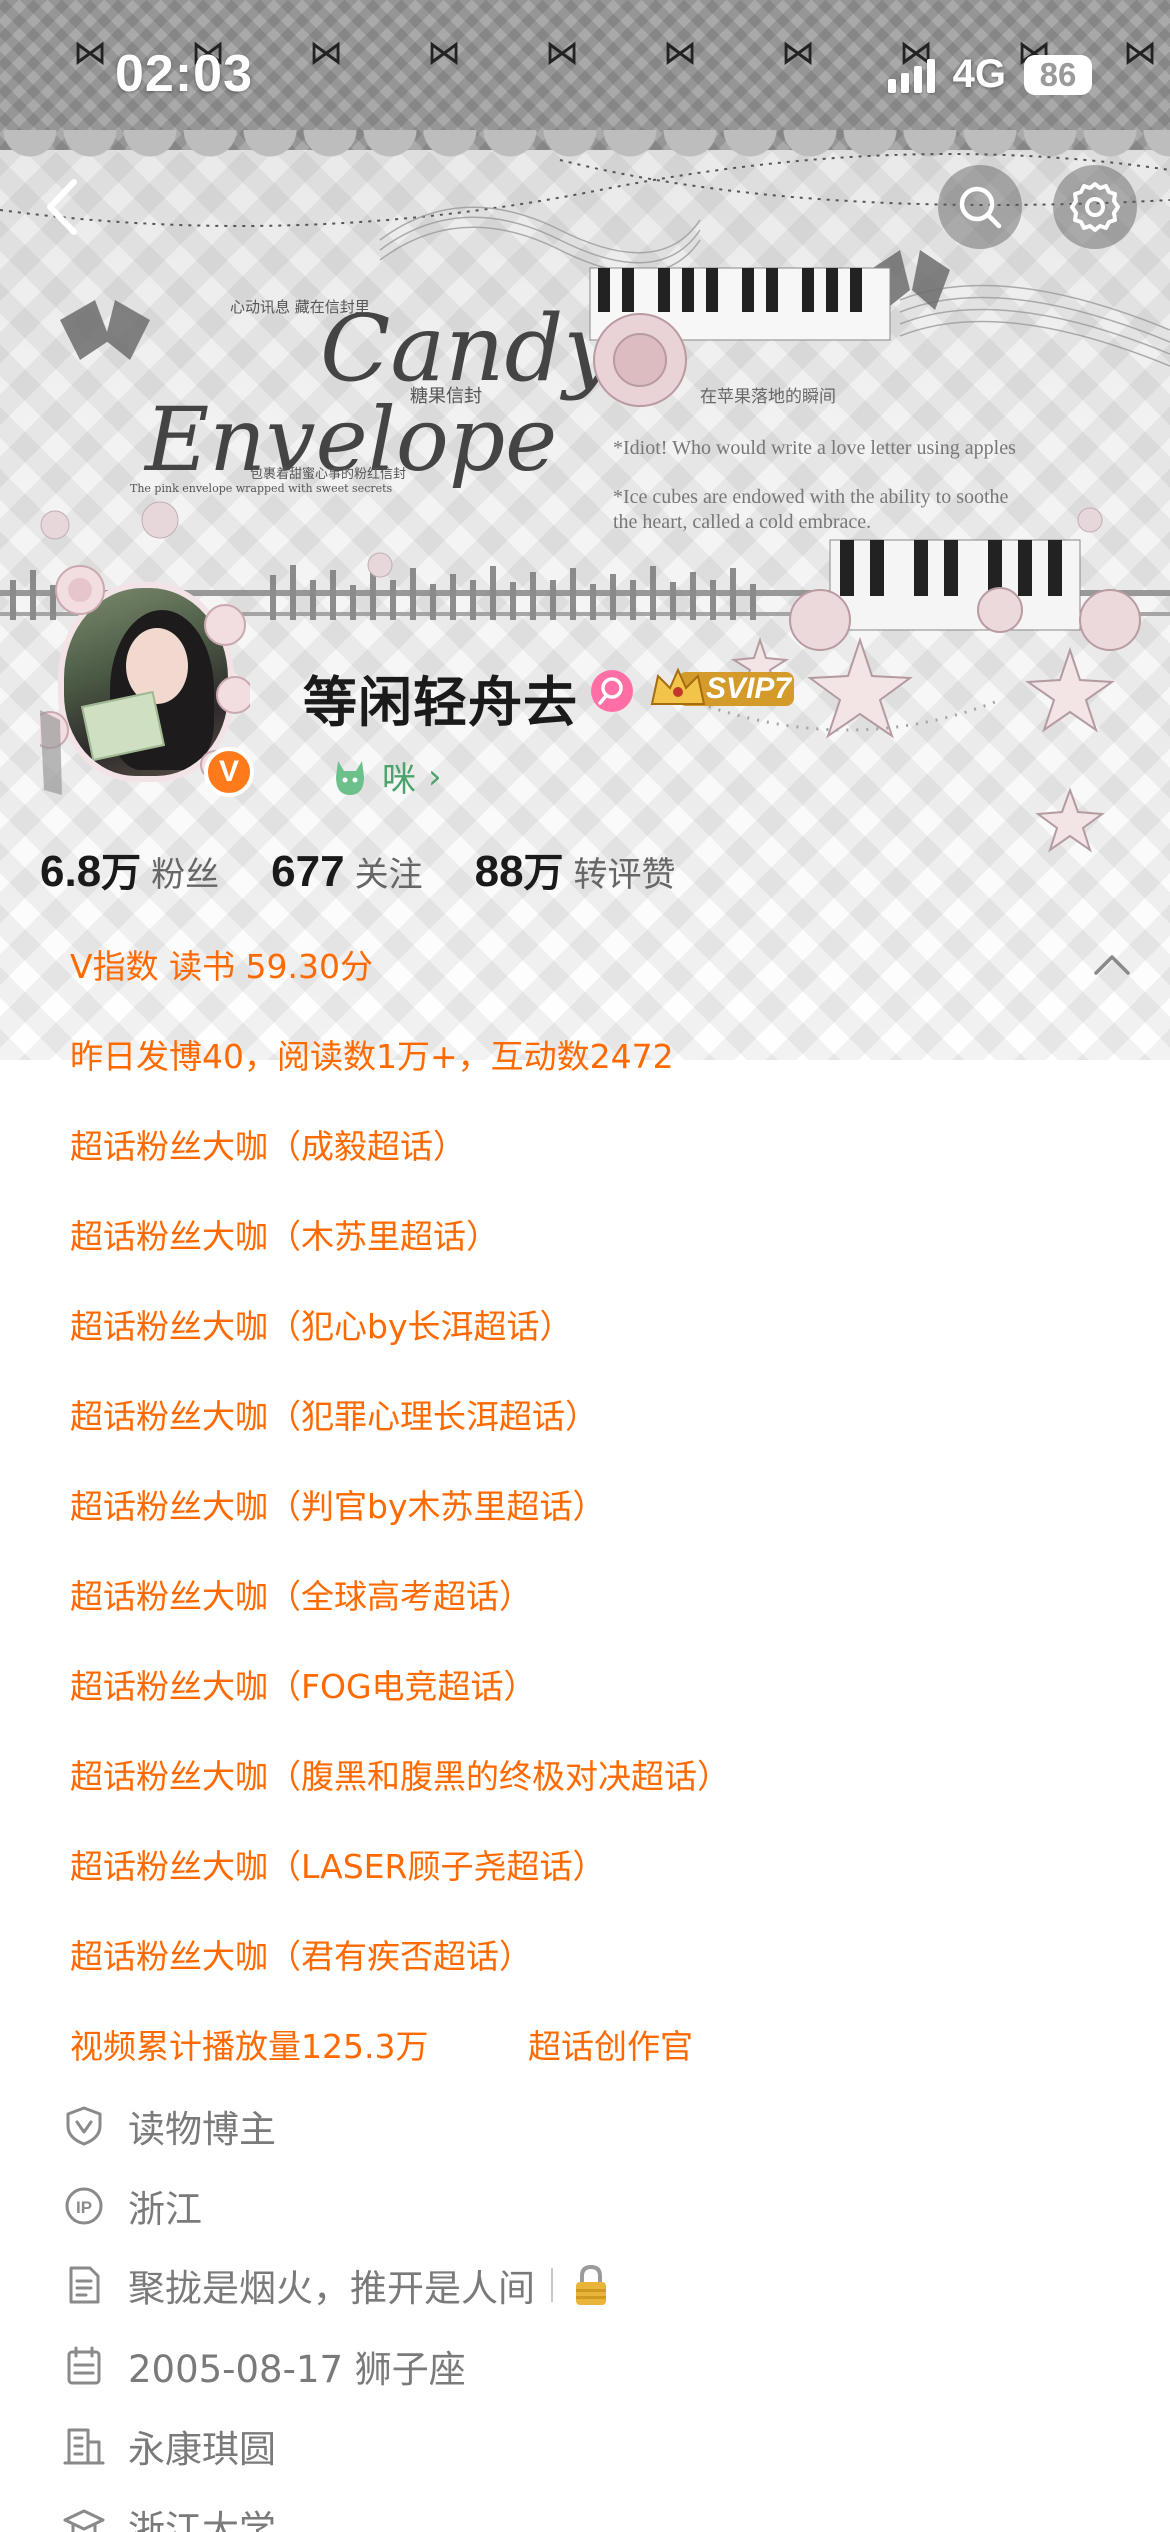 The image size is (1170, 2532). I want to click on bio-document-icon, so click(84, 2285).